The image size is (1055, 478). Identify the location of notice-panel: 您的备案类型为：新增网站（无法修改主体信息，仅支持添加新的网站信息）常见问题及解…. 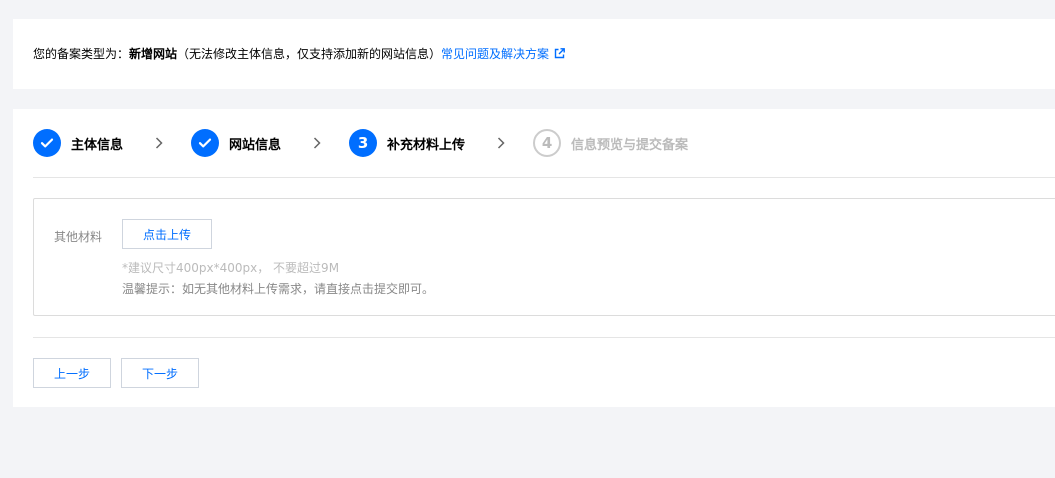
(534, 54).